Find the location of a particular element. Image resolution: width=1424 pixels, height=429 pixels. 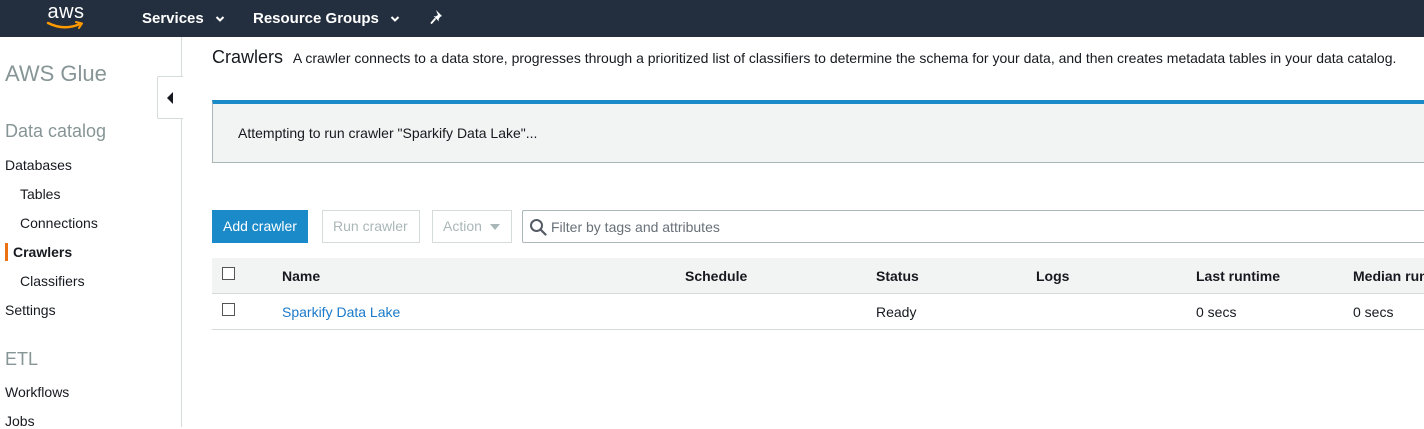

row-checkbox is located at coordinates (228, 309).